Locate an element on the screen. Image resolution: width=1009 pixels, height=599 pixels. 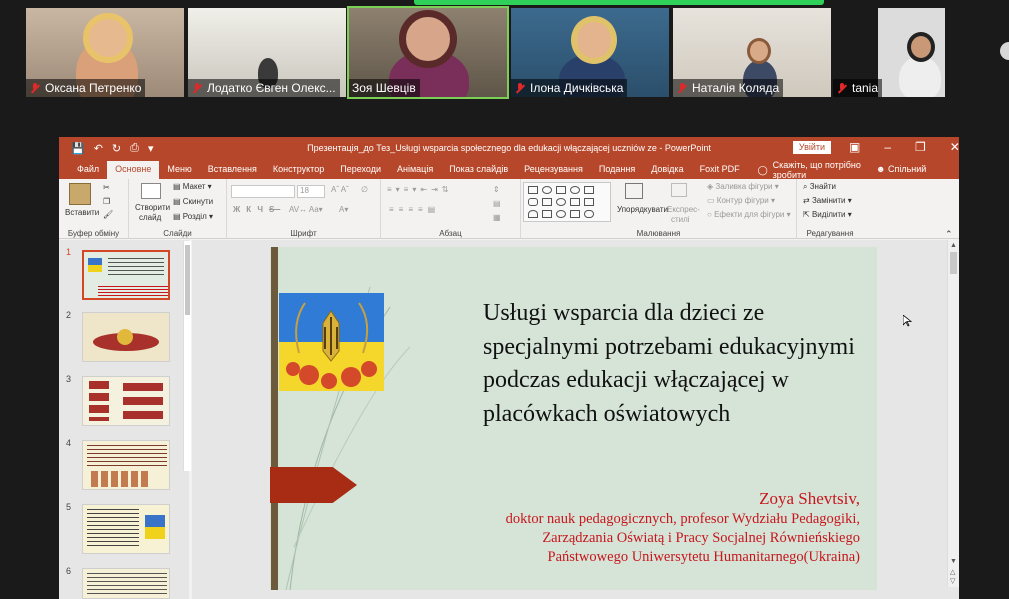
scroll-up-icon: ▲ is located at coordinates (953, 245).